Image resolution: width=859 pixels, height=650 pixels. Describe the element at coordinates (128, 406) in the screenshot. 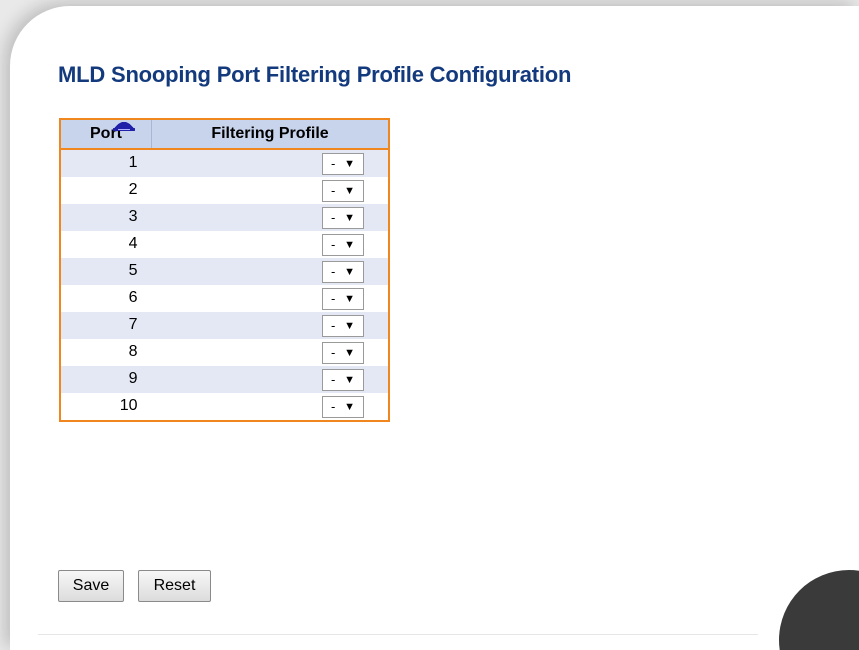

I see `port-number: 10` at that location.